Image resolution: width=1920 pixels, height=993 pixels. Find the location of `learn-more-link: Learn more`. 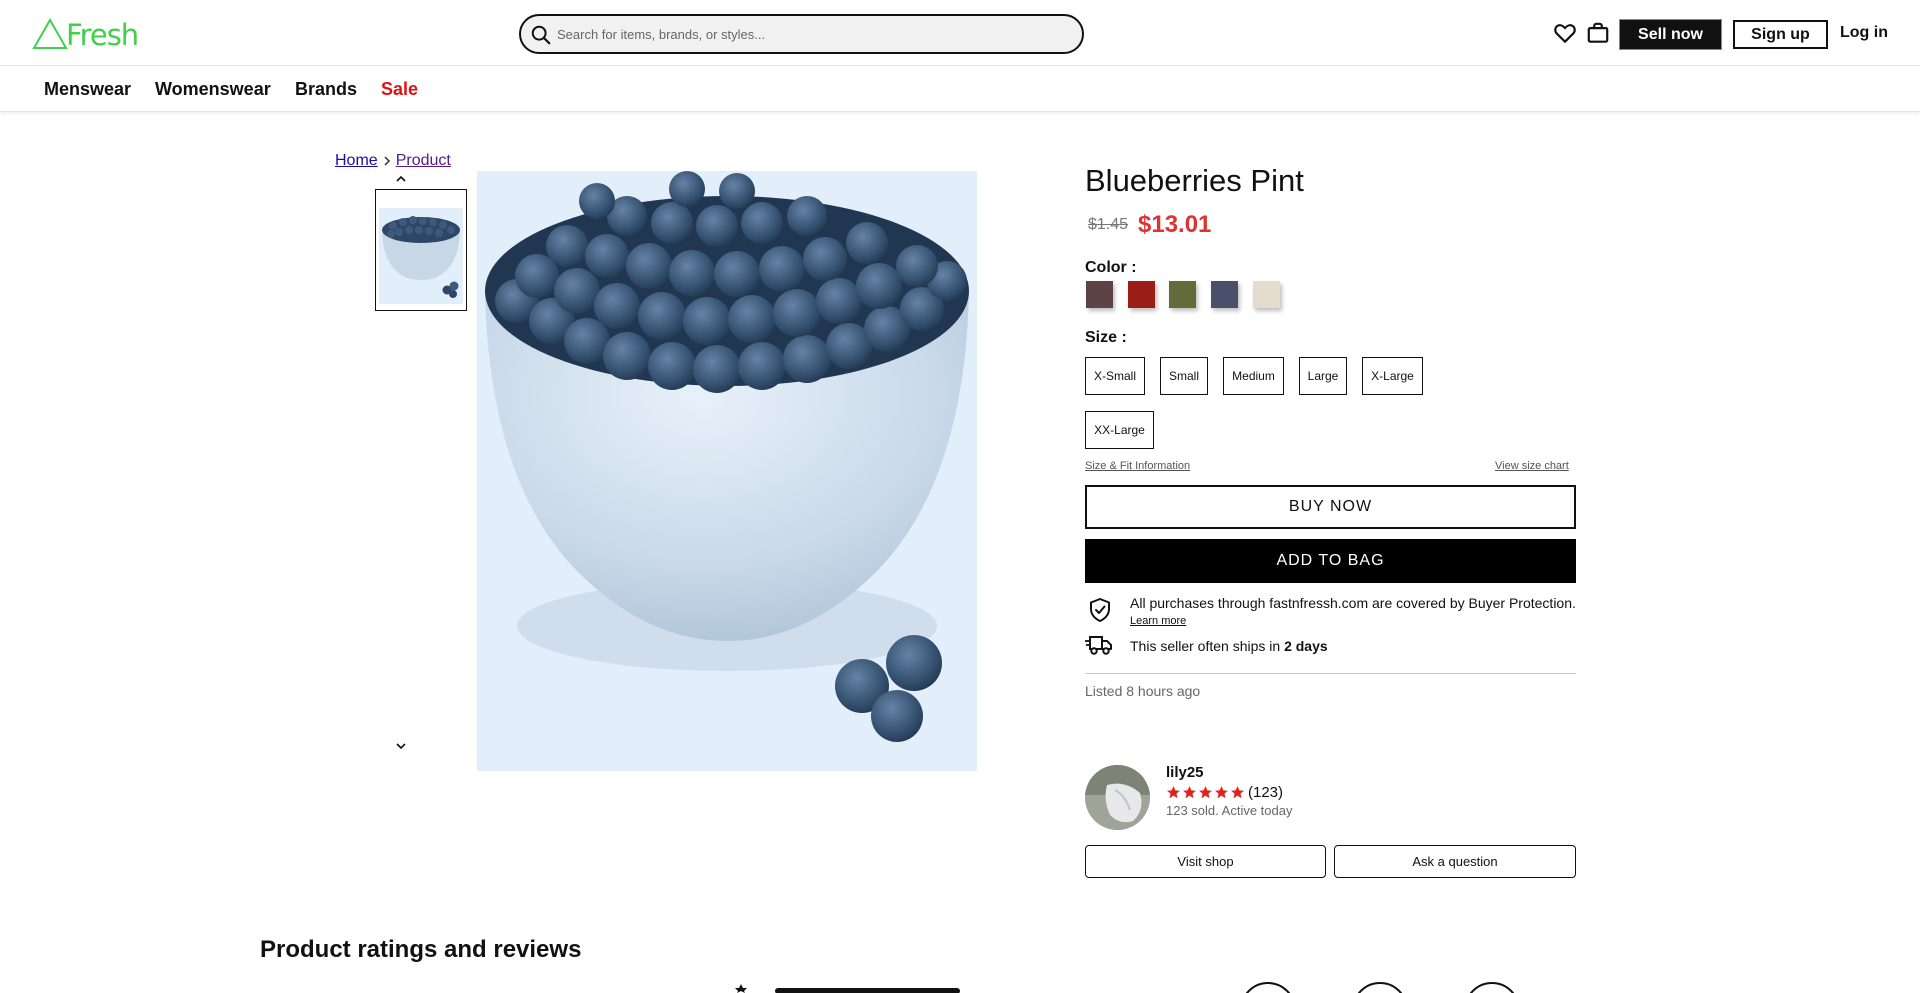

learn-more-link: Learn more is located at coordinates (1158, 621).